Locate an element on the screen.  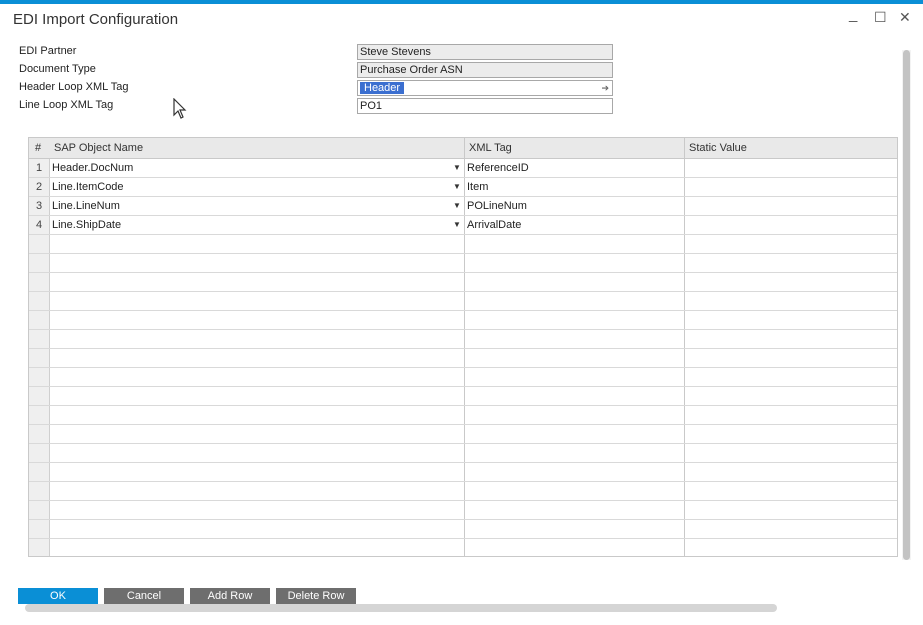
close-icon: ✕ is located at coordinates (905, 17).